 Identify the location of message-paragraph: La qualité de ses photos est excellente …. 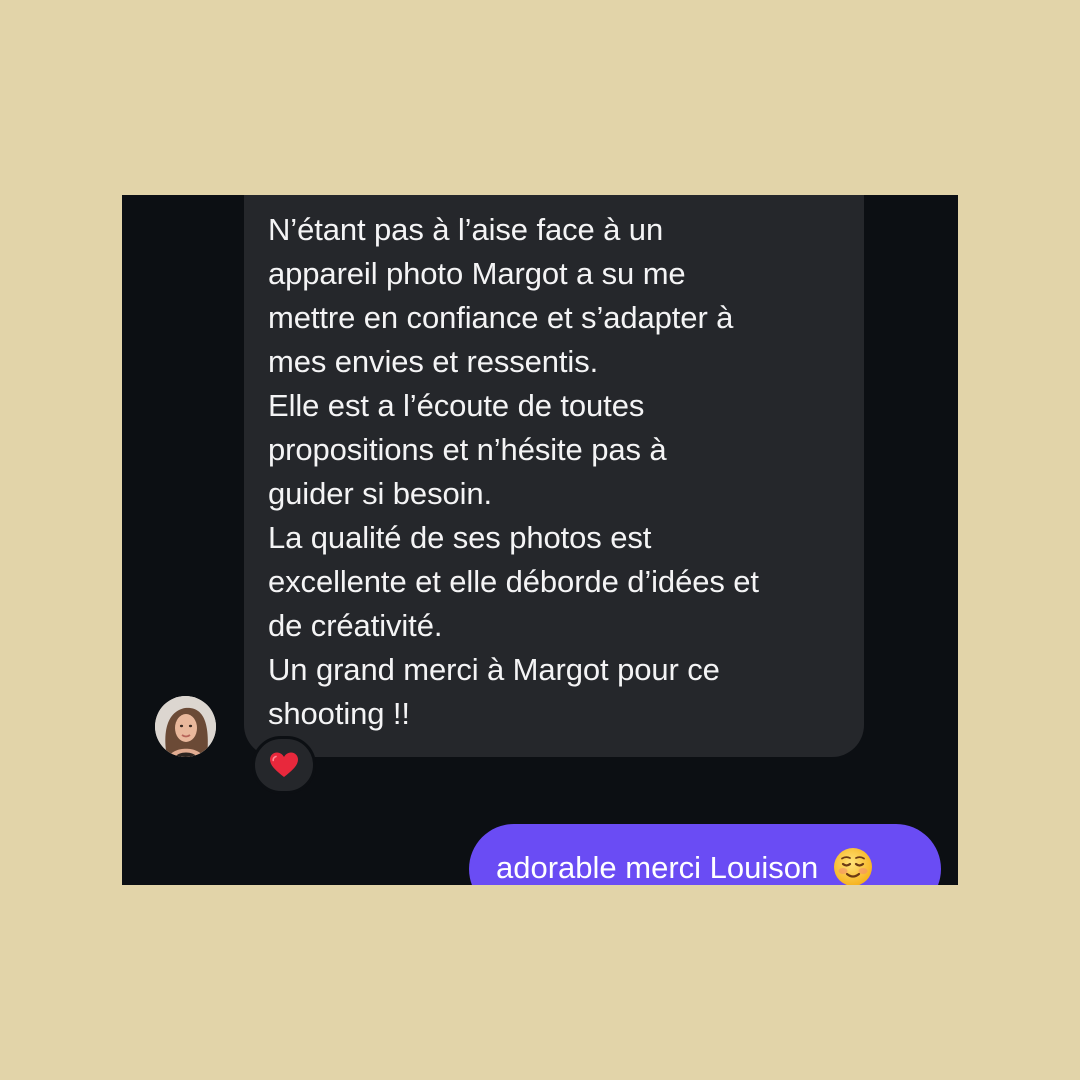
(513, 581).